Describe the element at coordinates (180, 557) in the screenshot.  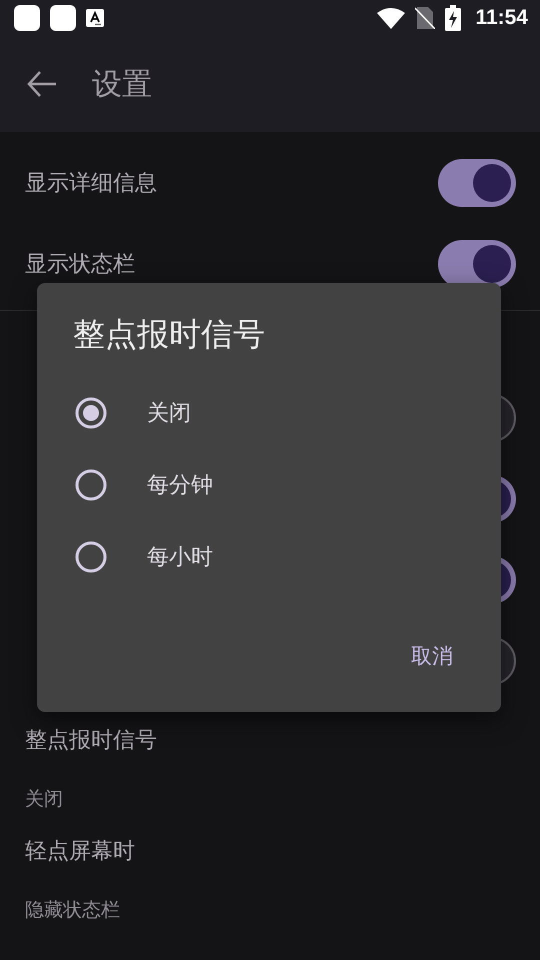
I see `option-label: 每小时` at that location.